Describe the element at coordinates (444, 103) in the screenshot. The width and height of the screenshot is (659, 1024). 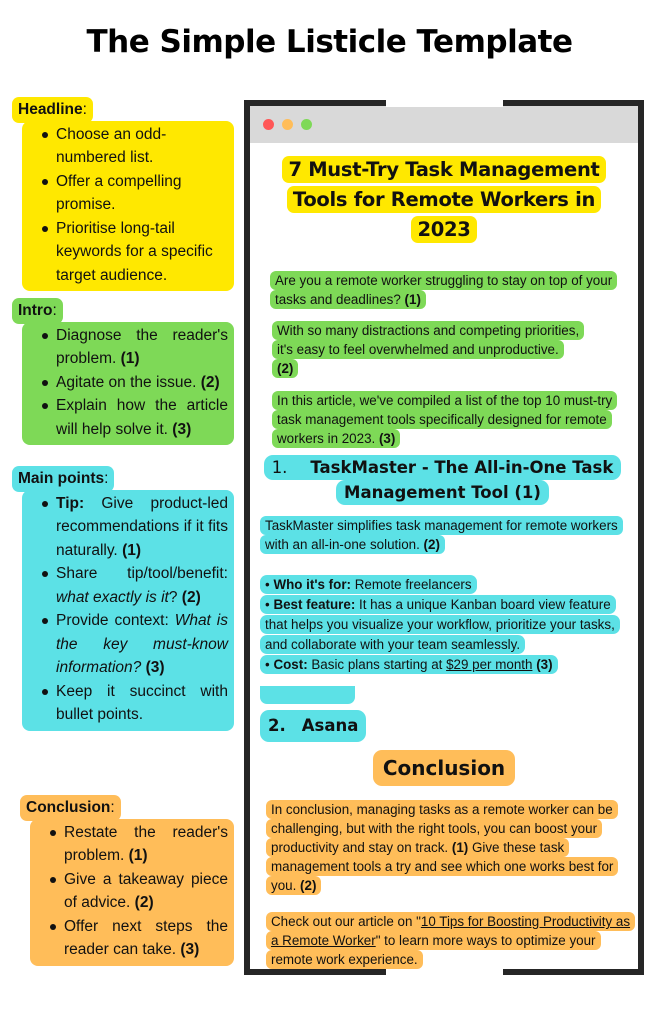
I see `frame-gap-top` at that location.